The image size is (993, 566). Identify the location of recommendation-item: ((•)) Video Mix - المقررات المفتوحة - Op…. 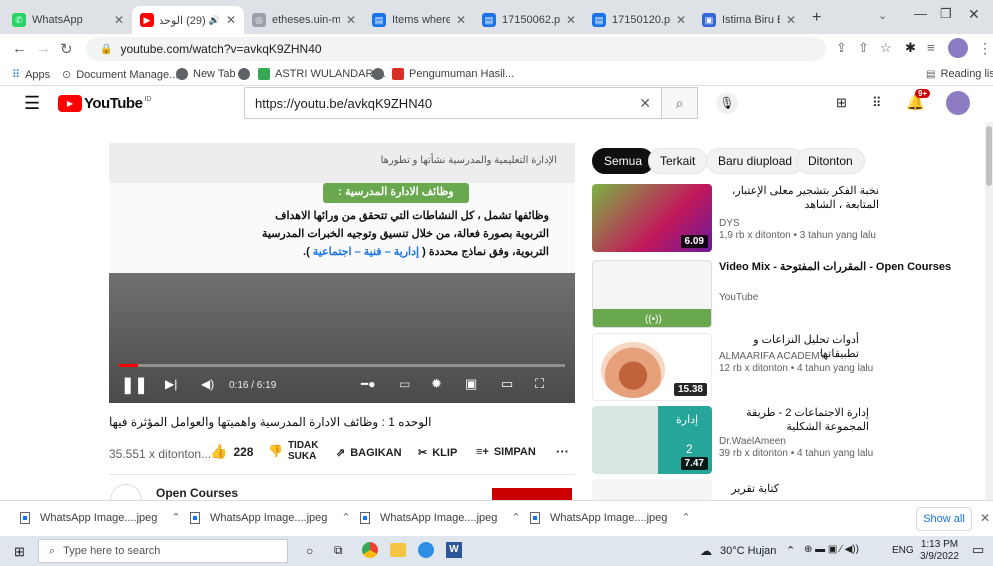
(787, 294).